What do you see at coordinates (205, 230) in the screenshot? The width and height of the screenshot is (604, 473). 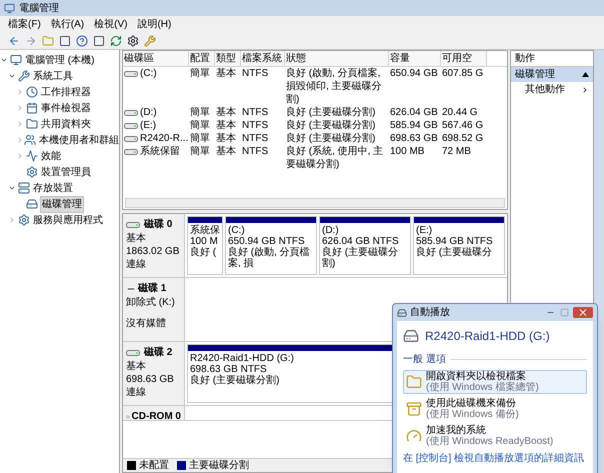 I see `partition-text: 系統保` at bounding box center [205, 230].